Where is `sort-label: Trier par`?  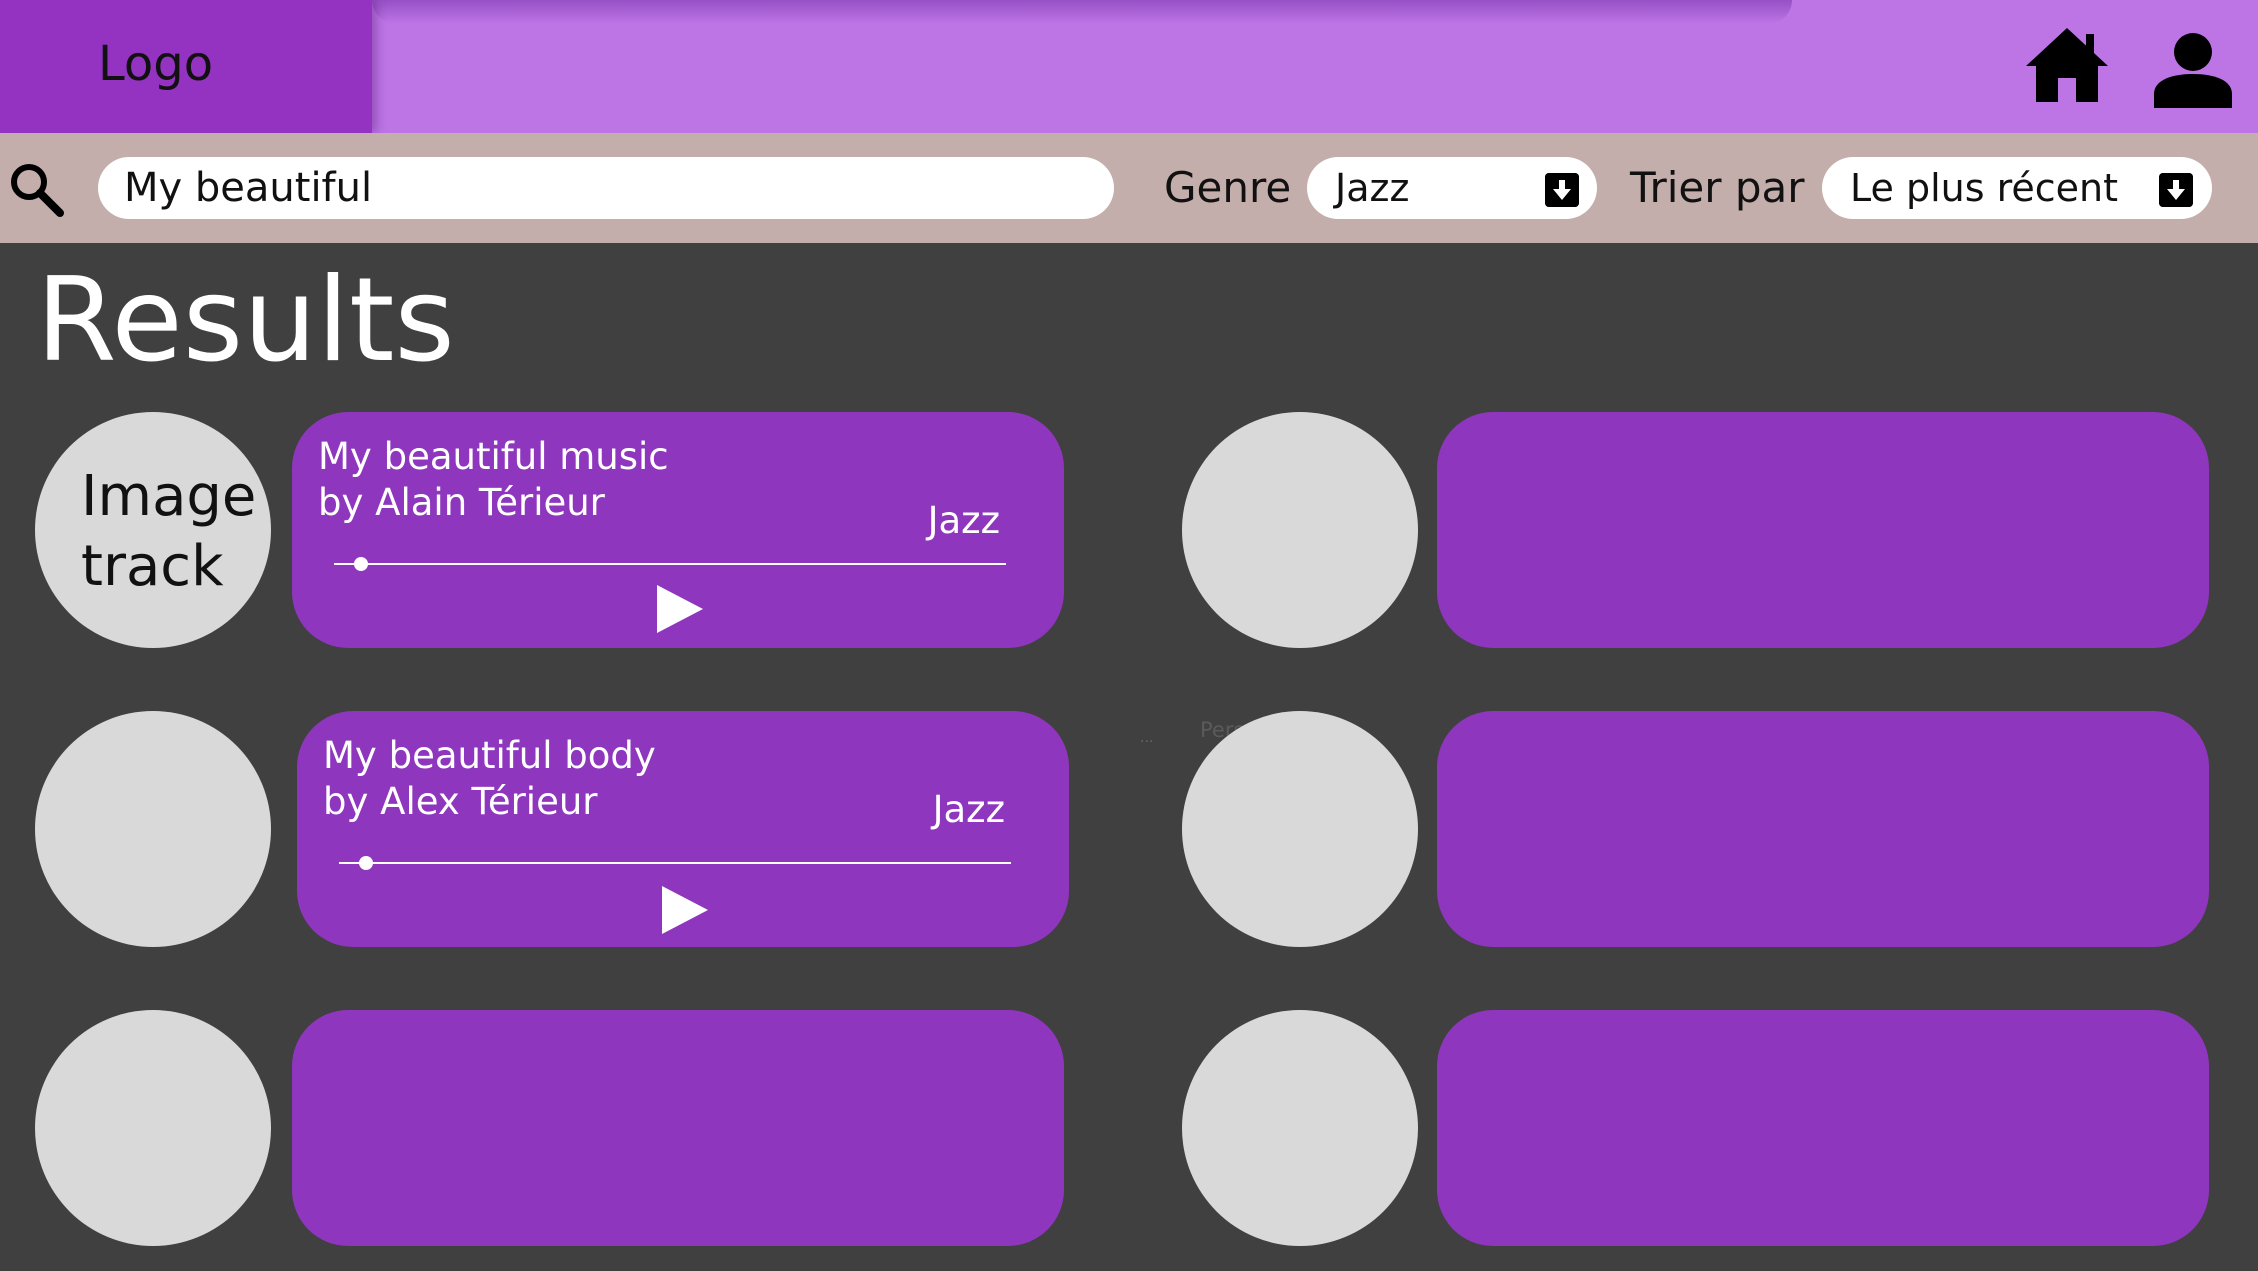
sort-label: Trier par is located at coordinates (1717, 187).